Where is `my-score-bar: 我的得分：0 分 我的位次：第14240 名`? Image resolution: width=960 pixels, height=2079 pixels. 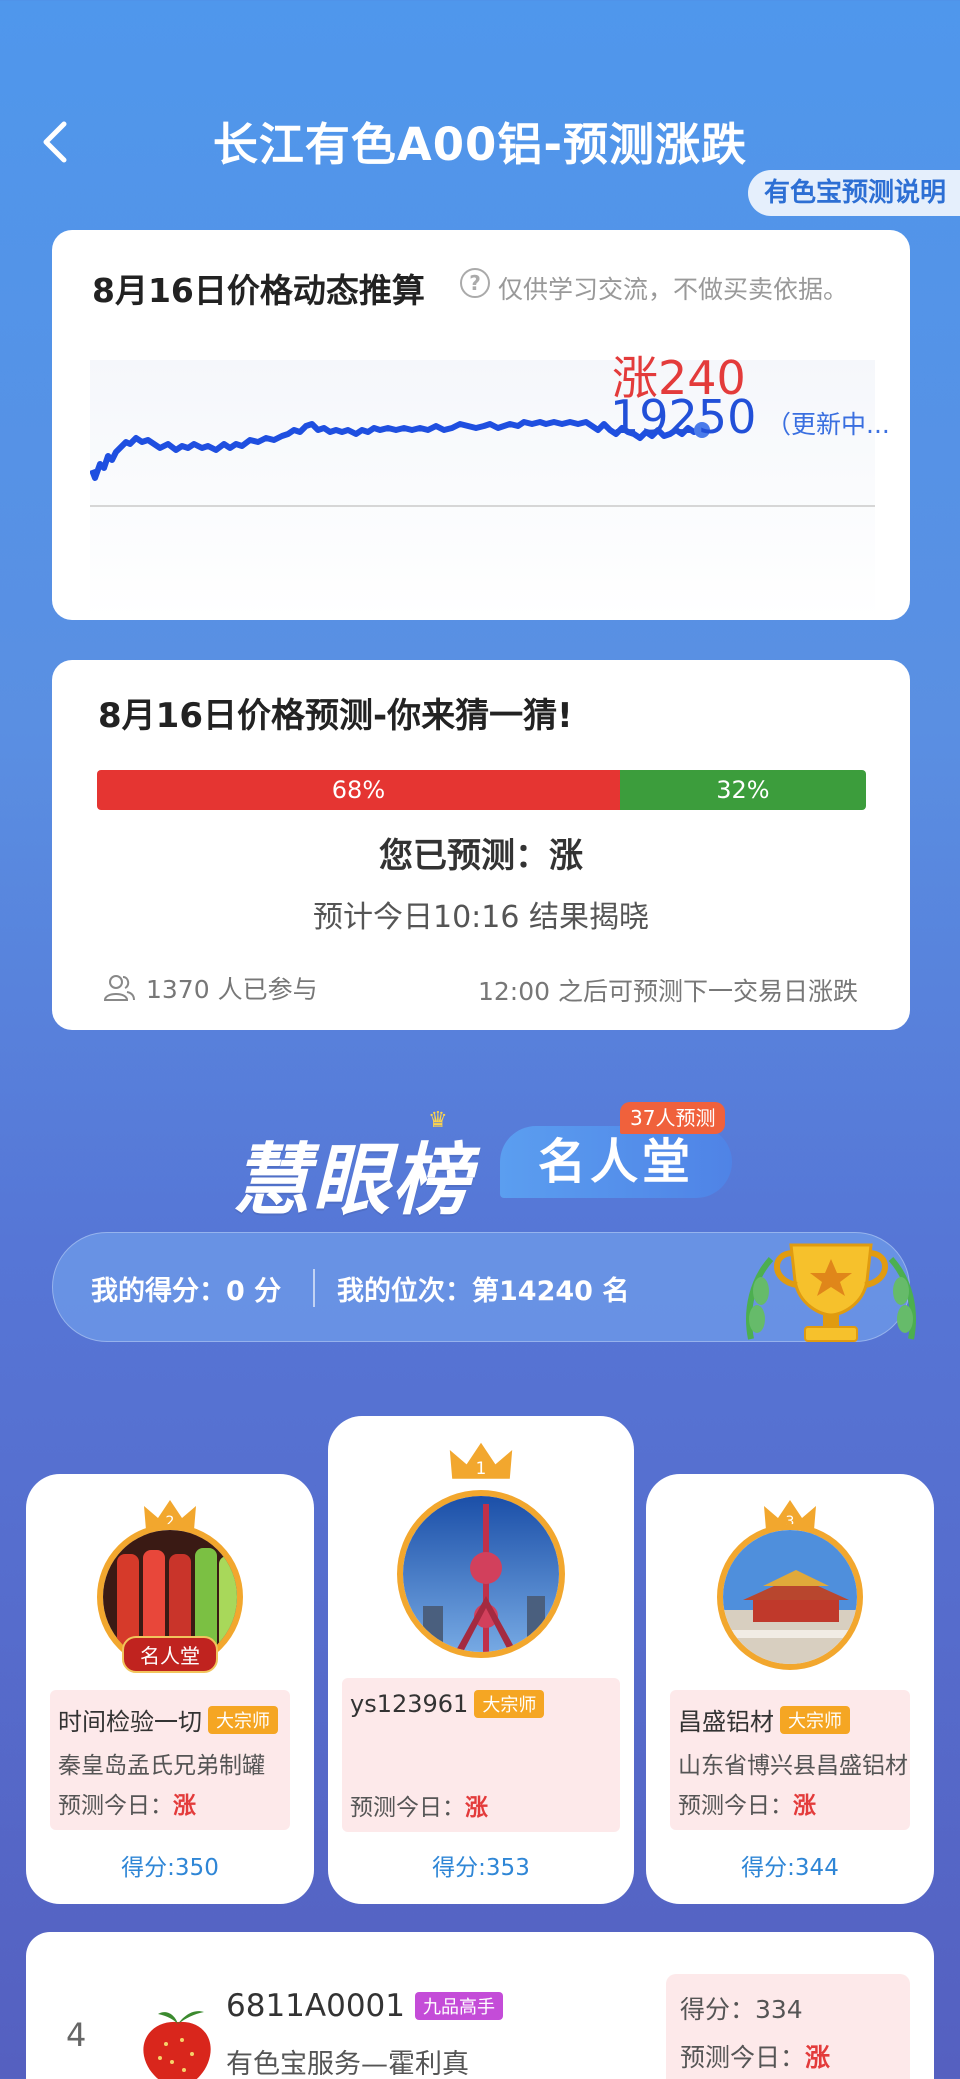 my-score-bar: 我的得分：0 分 我的位次：第14240 名 is located at coordinates (484, 1287).